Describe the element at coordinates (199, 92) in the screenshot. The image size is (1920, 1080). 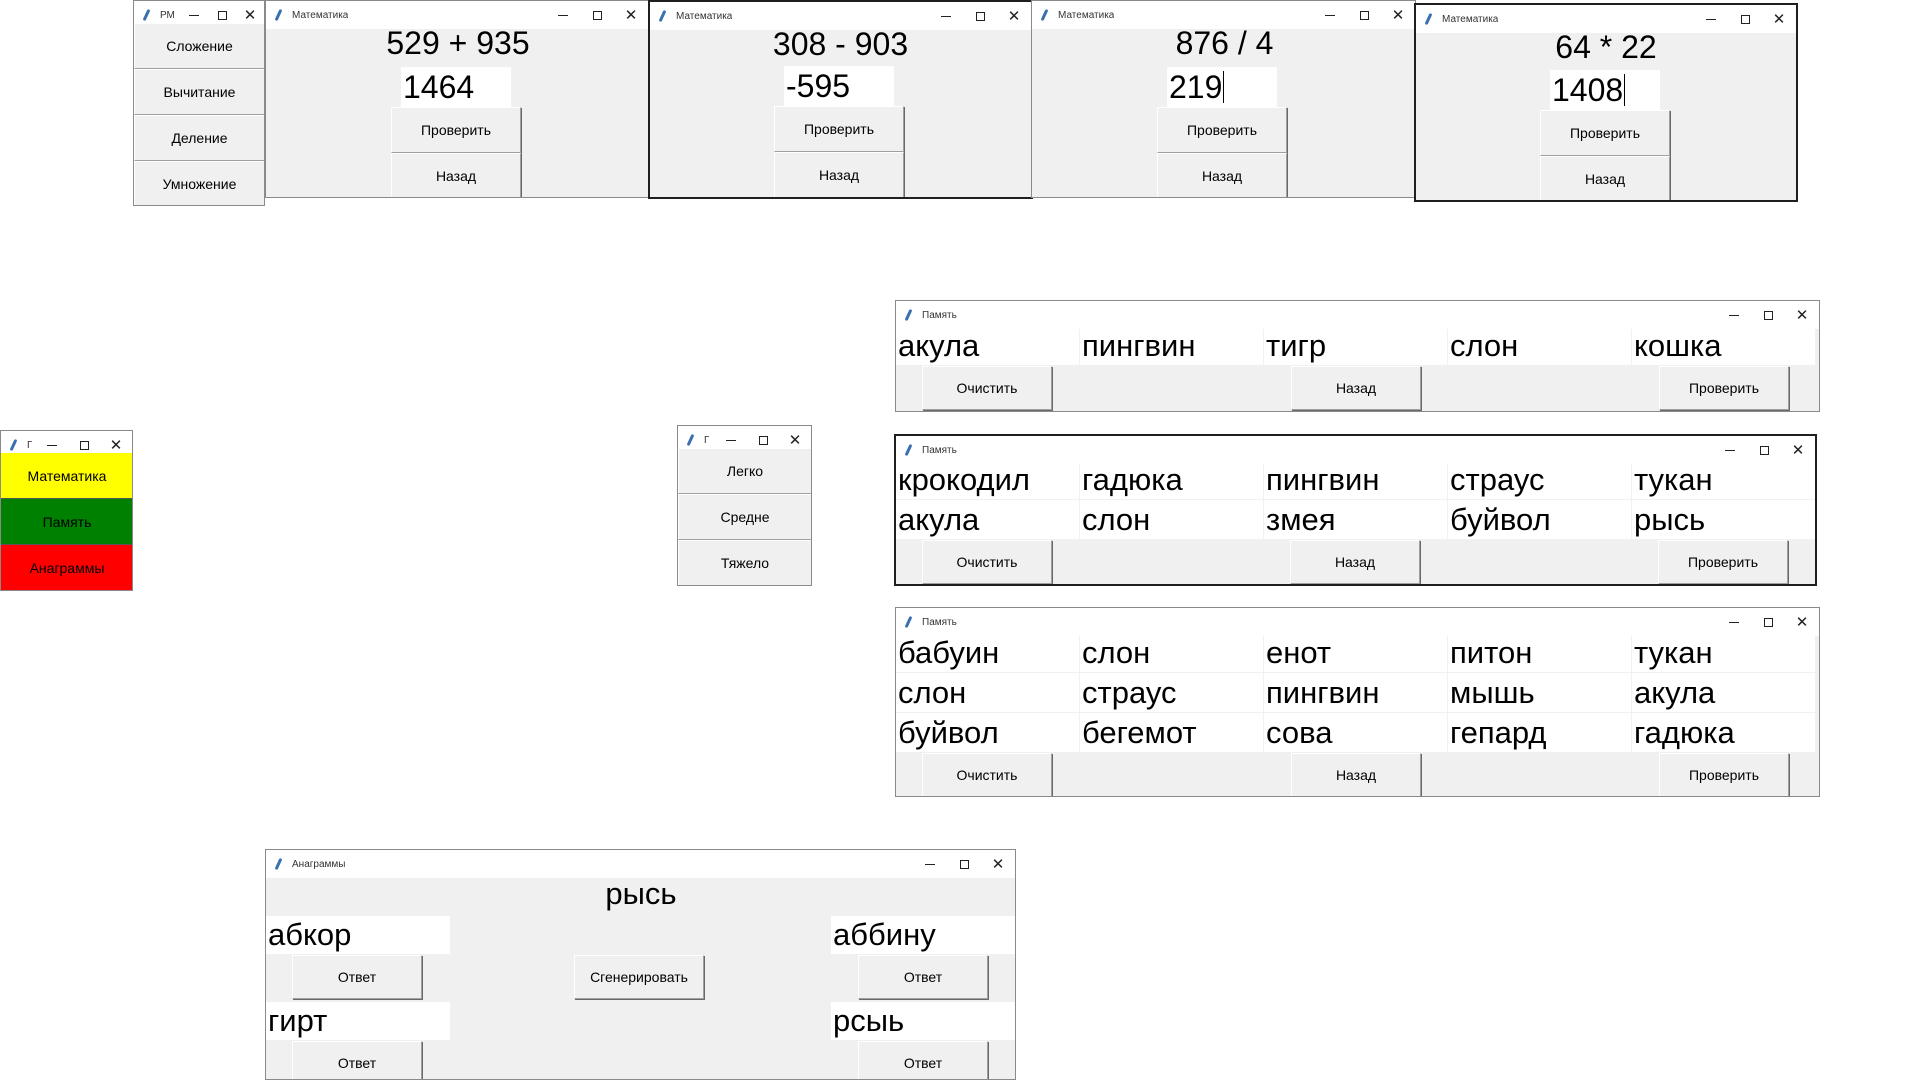
I see `subtraction-button: Вычитание` at that location.